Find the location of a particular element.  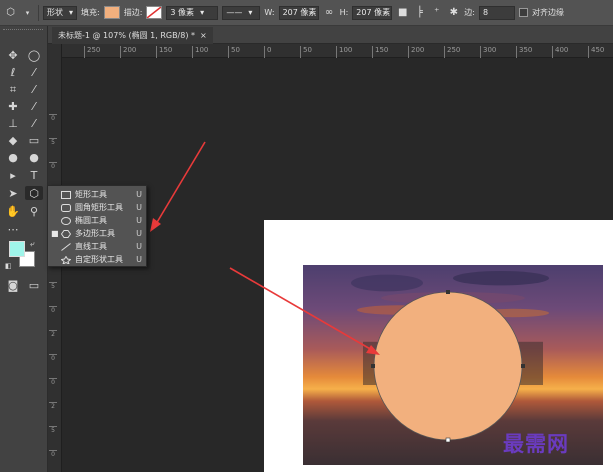

flyout-menu-item: 矩形工具 U is located at coordinates (97, 195).